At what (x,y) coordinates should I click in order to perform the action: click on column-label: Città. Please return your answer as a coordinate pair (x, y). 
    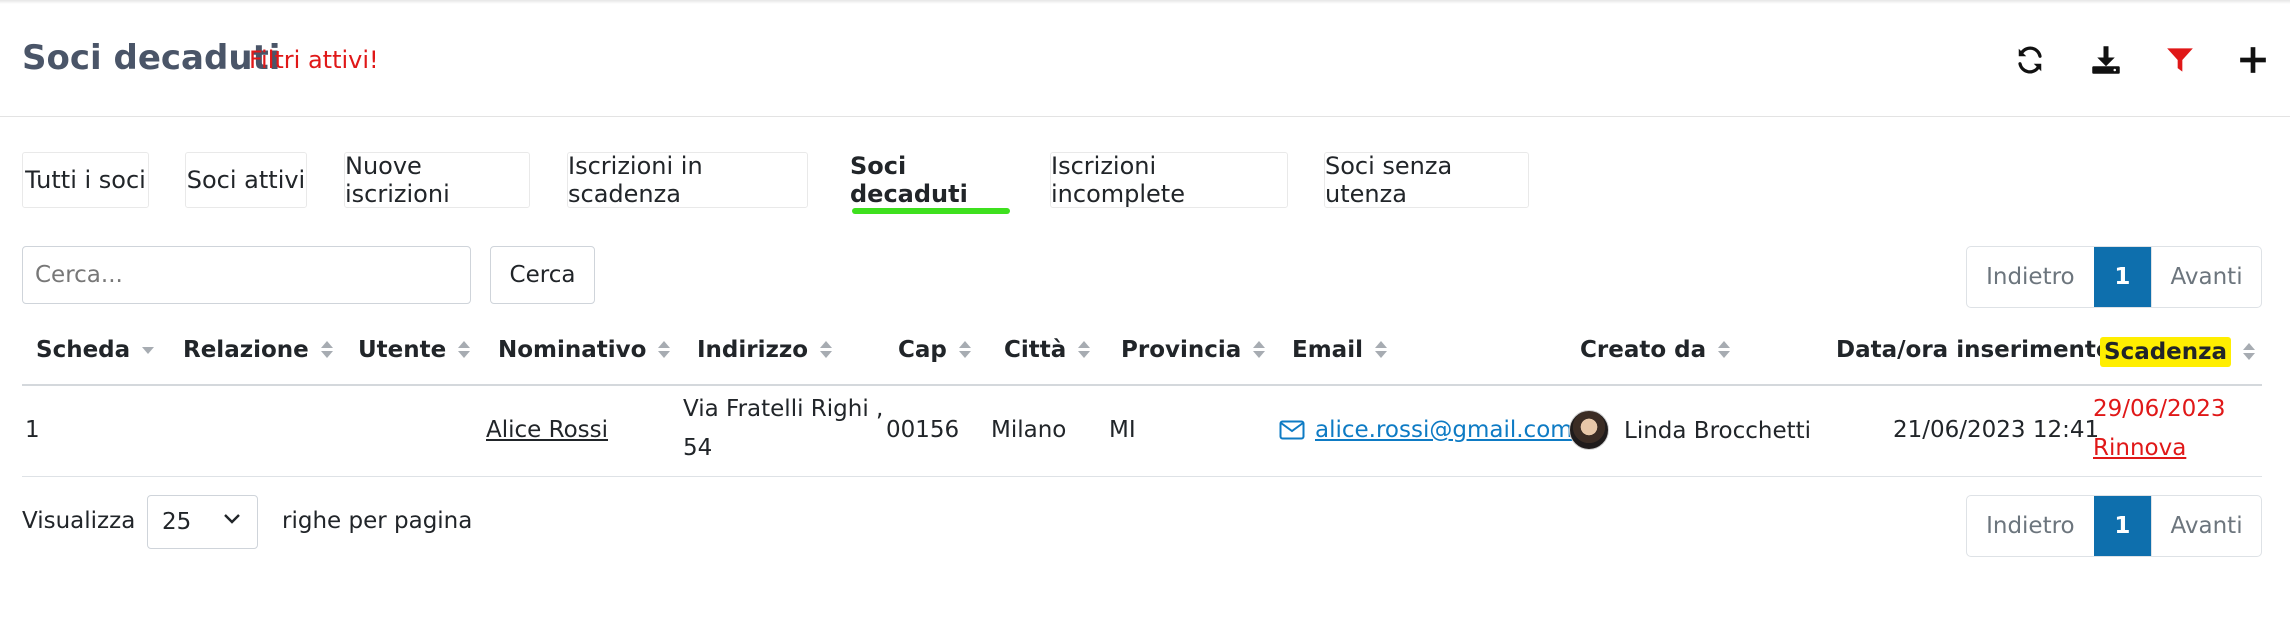
    Looking at the image, I should click on (1035, 350).